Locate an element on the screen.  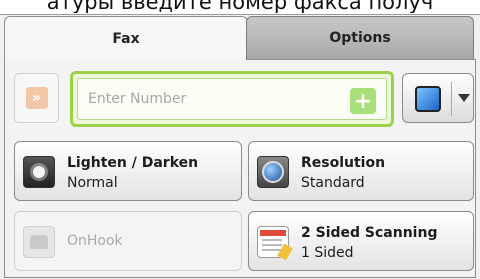
add-plus-icon: + is located at coordinates (363, 101).